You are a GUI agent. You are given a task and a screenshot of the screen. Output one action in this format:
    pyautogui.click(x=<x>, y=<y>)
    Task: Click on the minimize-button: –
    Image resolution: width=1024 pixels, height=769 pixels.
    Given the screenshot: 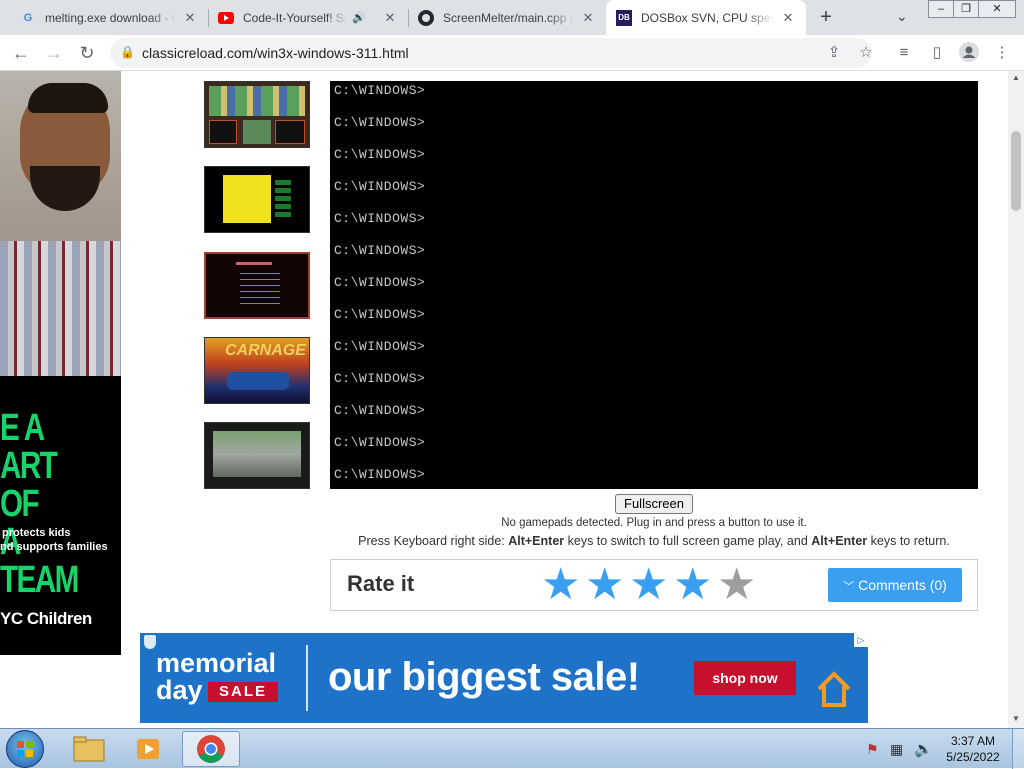 What is the action you would take?
    pyautogui.click(x=941, y=9)
    